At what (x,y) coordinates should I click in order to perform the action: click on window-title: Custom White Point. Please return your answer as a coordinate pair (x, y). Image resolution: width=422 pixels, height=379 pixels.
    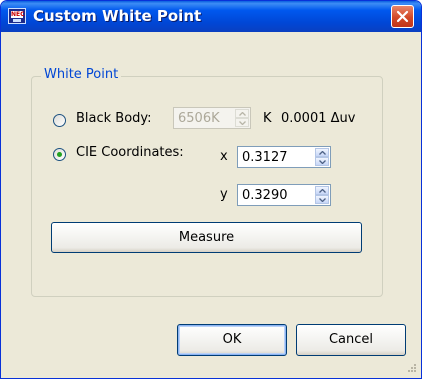
    Looking at the image, I should click on (117, 16).